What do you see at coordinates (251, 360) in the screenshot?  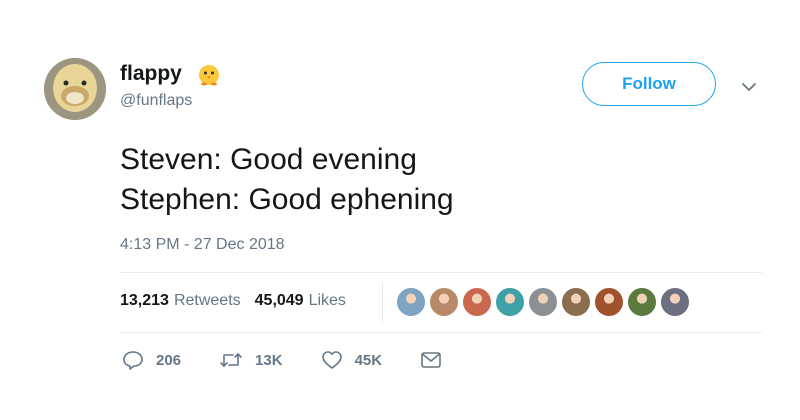 I see `retweet-action: 13K` at bounding box center [251, 360].